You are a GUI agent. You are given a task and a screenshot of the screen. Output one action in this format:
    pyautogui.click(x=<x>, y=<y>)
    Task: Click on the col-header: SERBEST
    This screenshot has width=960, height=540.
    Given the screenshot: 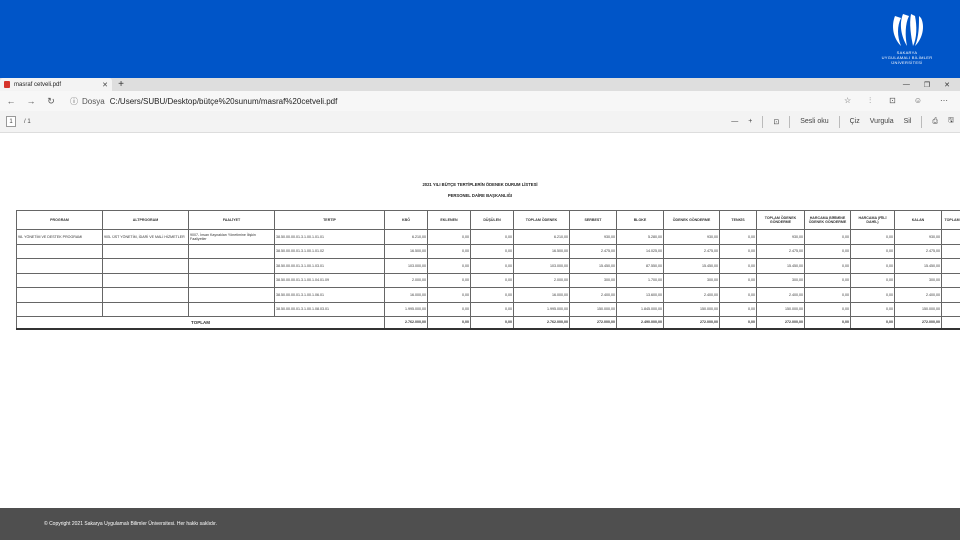 What is the action you would take?
    pyautogui.click(x=593, y=220)
    